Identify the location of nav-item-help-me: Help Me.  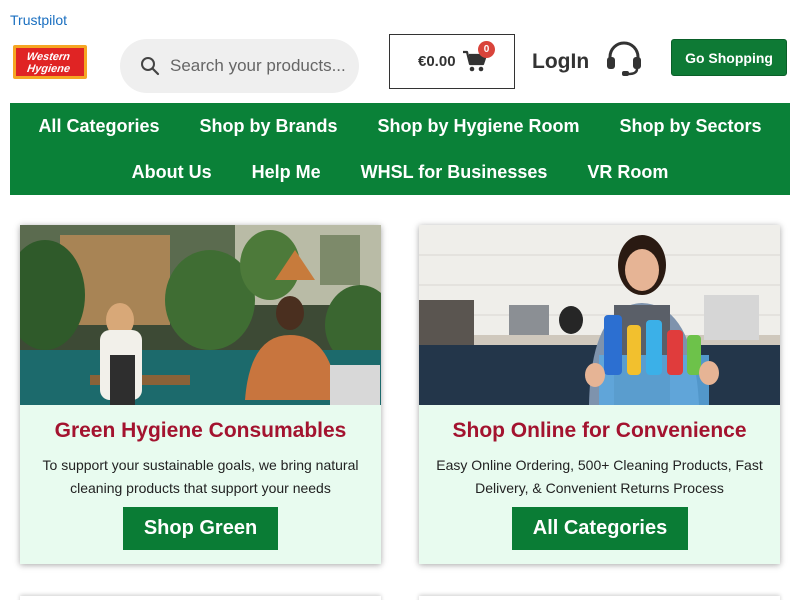
(286, 172).